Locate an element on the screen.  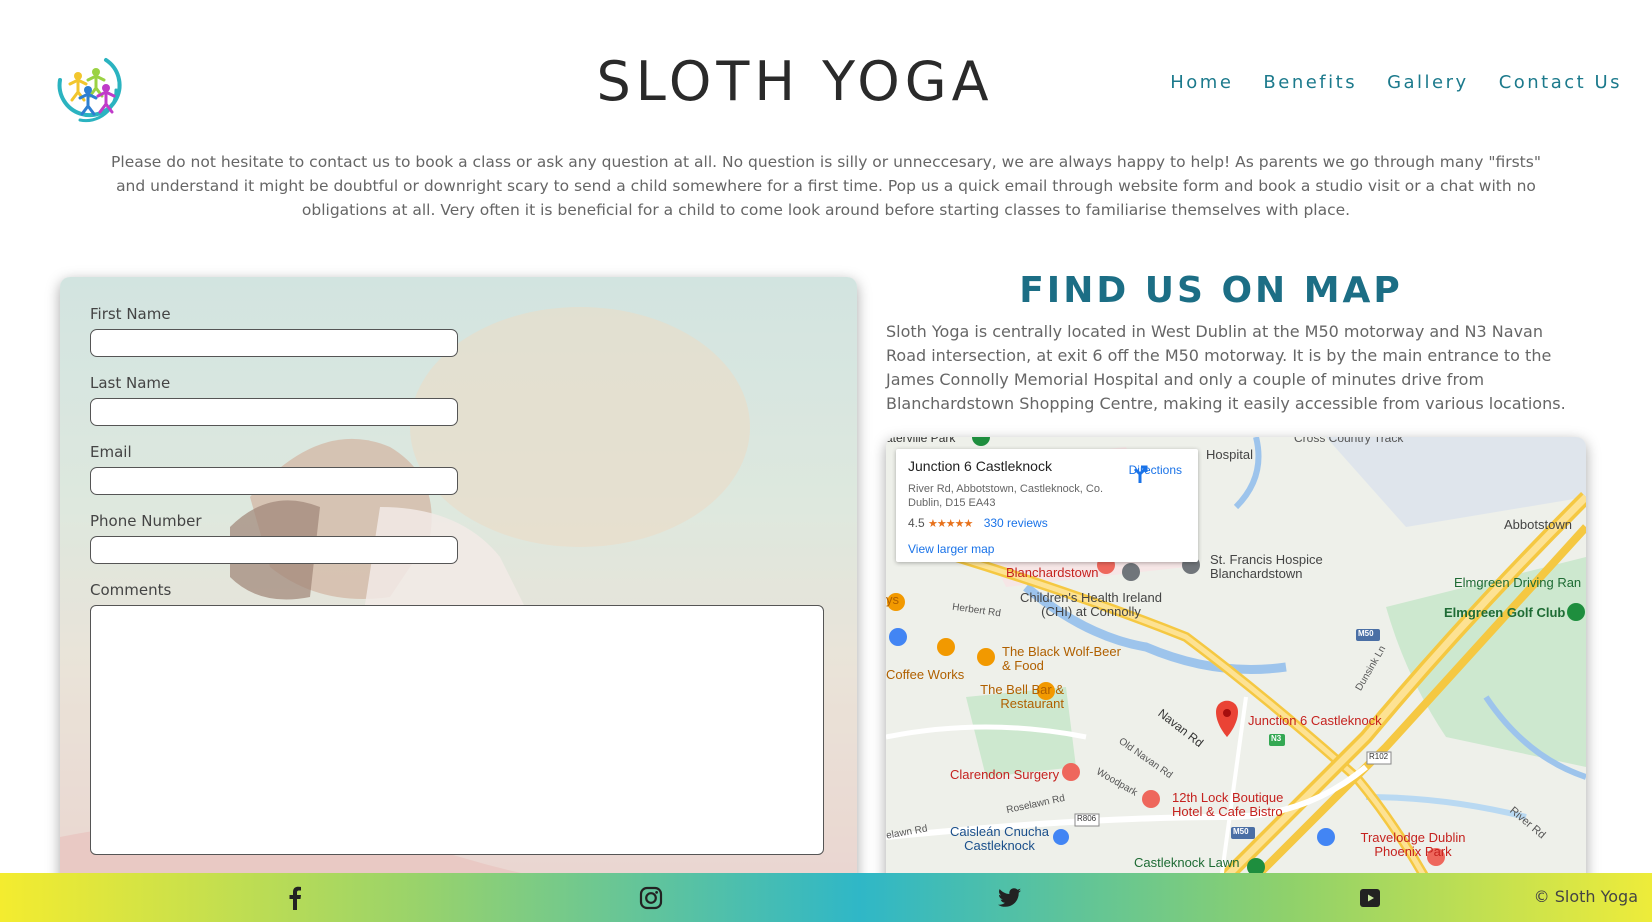
map-label-caislean: Caisleán Cnucha Castleknock is located at coordinates (999, 838).